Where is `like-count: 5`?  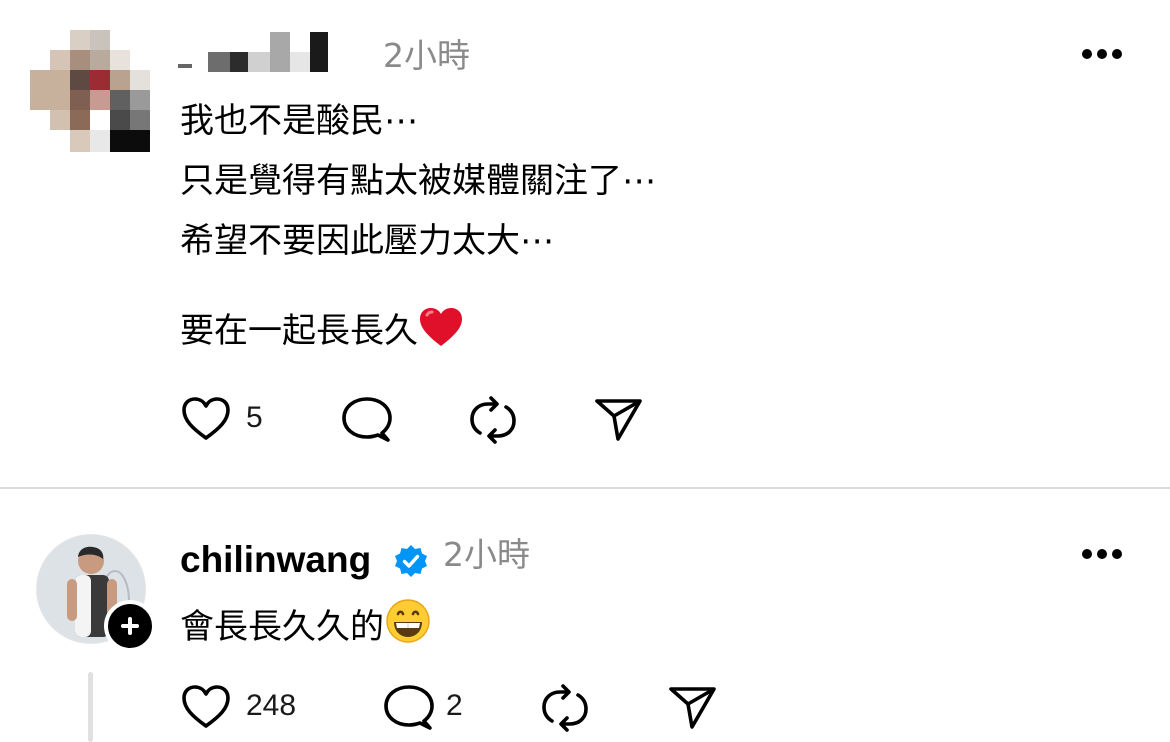
like-count: 5 is located at coordinates (254, 417).